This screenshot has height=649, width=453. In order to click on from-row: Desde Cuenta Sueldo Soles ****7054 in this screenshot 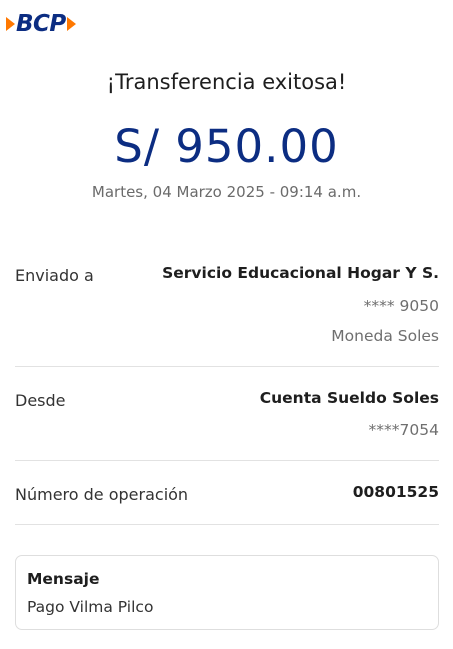, I will do `click(227, 419)`.